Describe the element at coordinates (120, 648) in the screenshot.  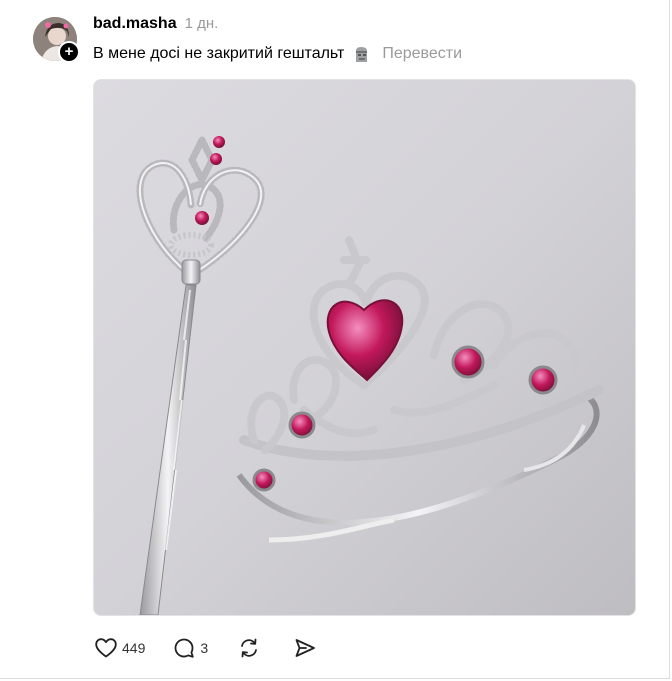
I see `like-button: 449` at that location.